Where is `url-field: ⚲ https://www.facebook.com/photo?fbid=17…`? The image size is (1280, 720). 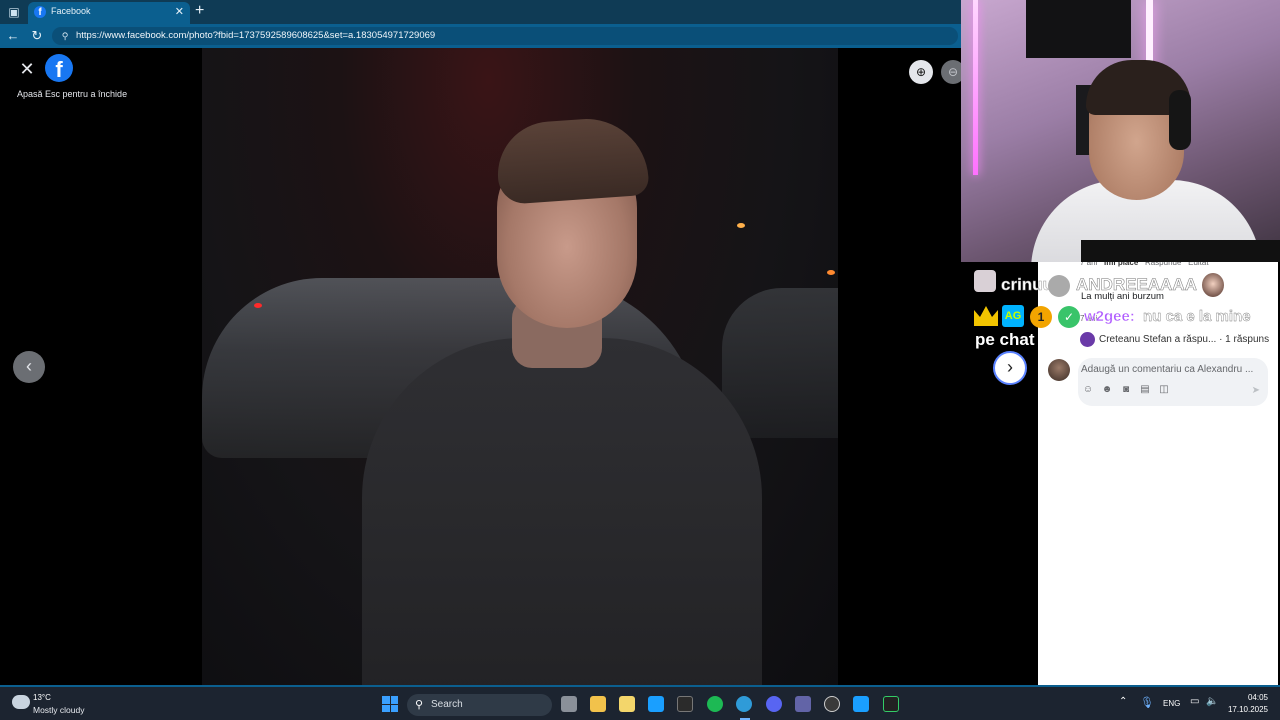 url-field: ⚲ https://www.facebook.com/photo?fbid=17… is located at coordinates (505, 36).